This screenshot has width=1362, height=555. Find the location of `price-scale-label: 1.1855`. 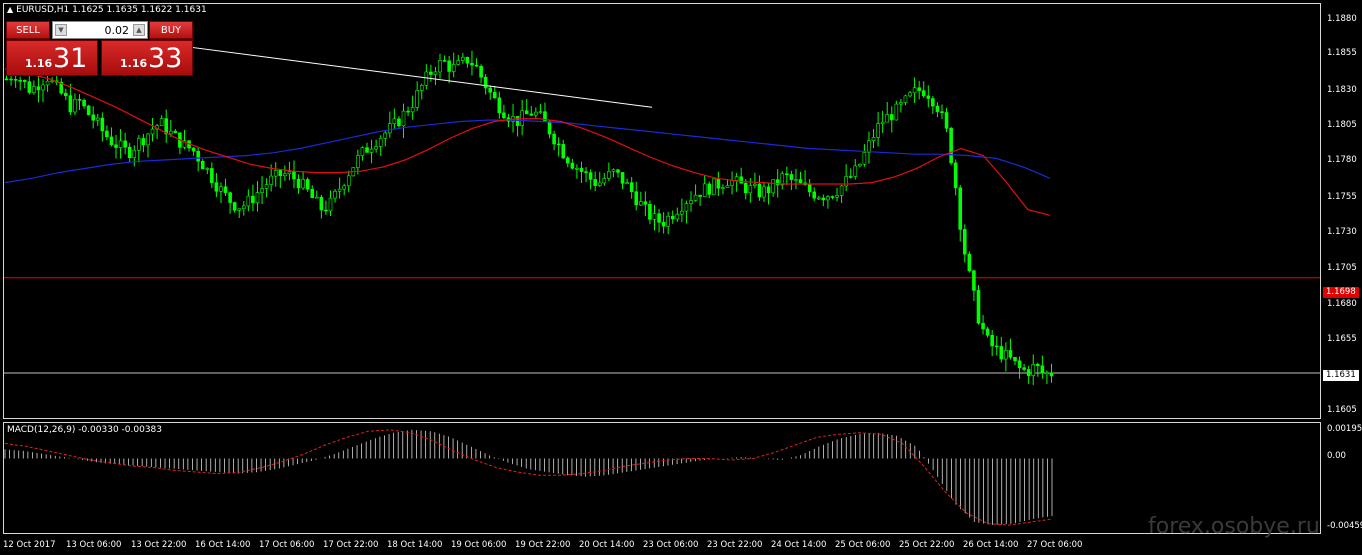

price-scale-label: 1.1855 is located at coordinates (1342, 53).